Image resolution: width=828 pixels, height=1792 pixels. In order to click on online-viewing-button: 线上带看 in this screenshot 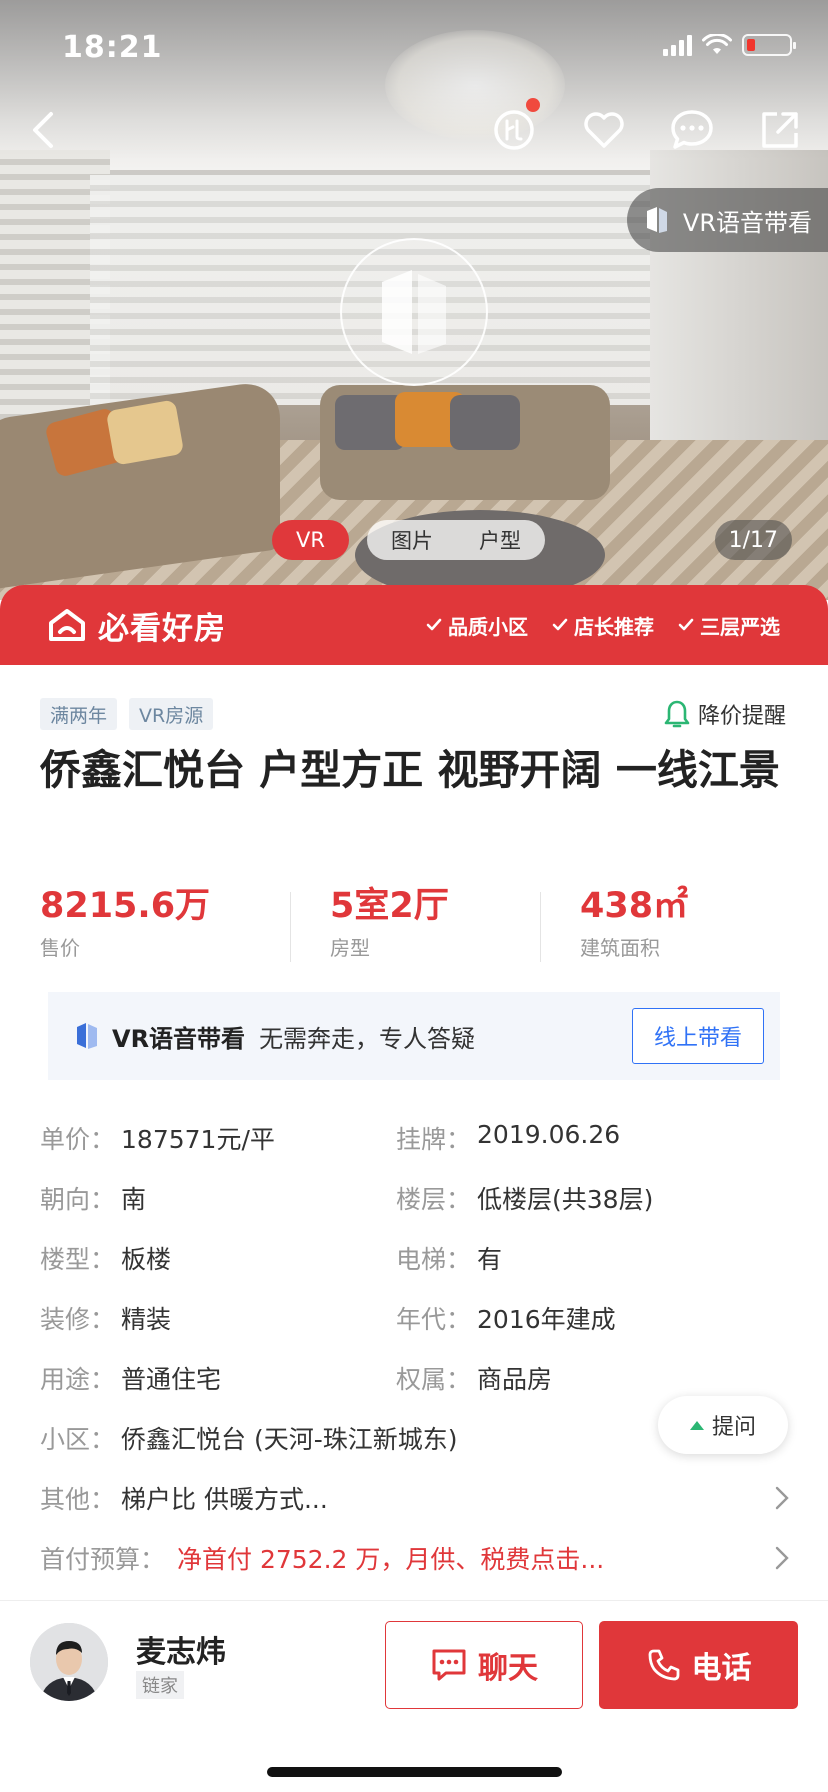, I will do `click(698, 1036)`.